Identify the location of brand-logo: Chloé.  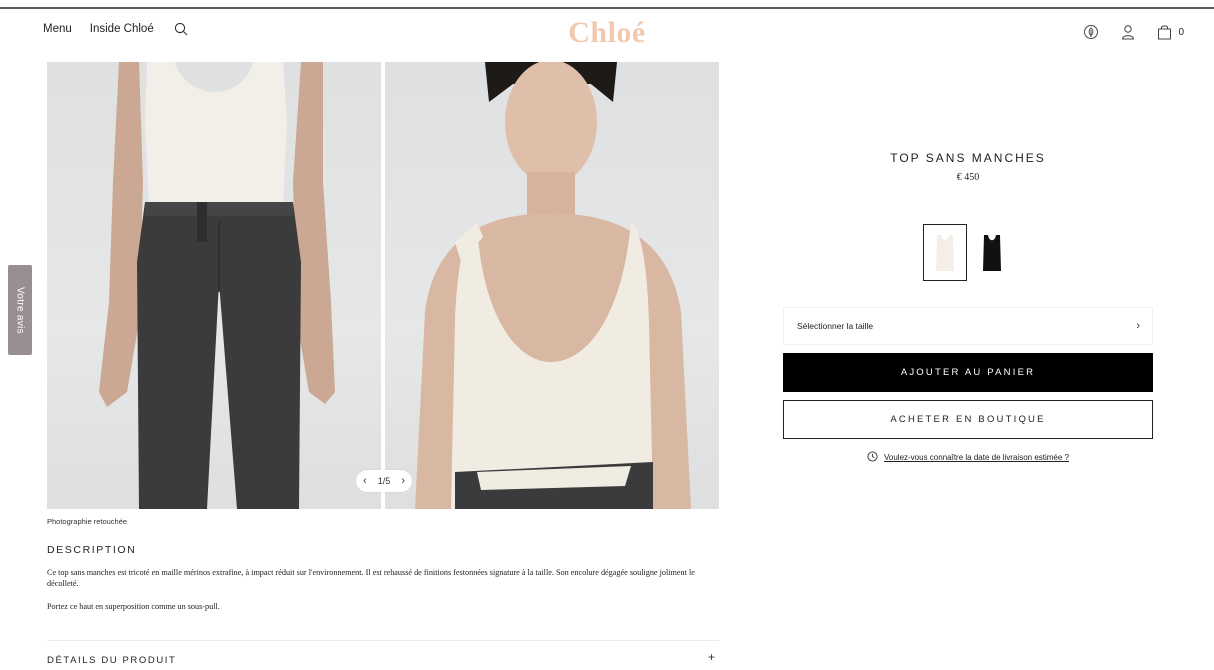
(607, 33).